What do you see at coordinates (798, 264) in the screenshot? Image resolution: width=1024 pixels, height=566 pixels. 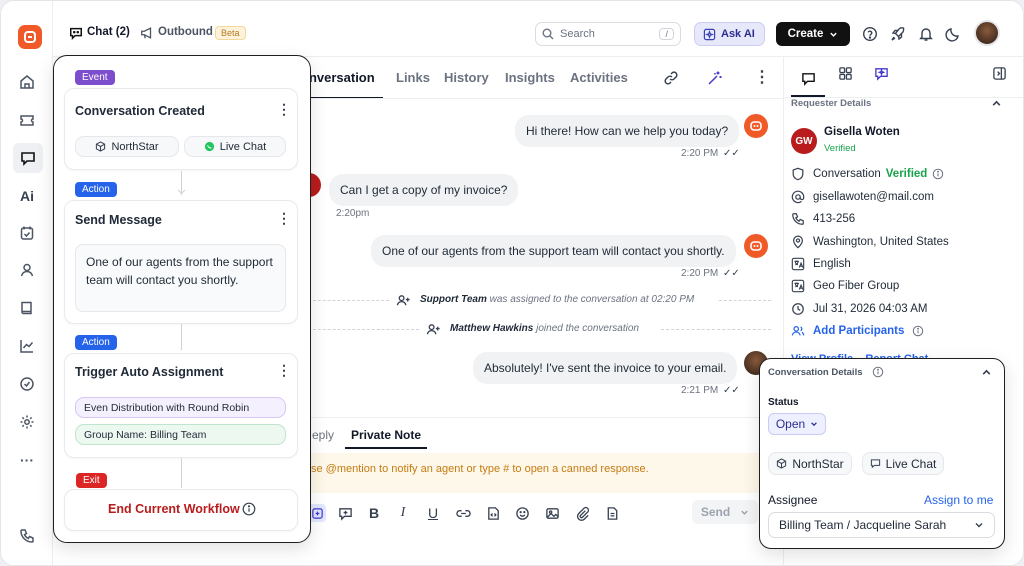 I see `translate-icon` at bounding box center [798, 264].